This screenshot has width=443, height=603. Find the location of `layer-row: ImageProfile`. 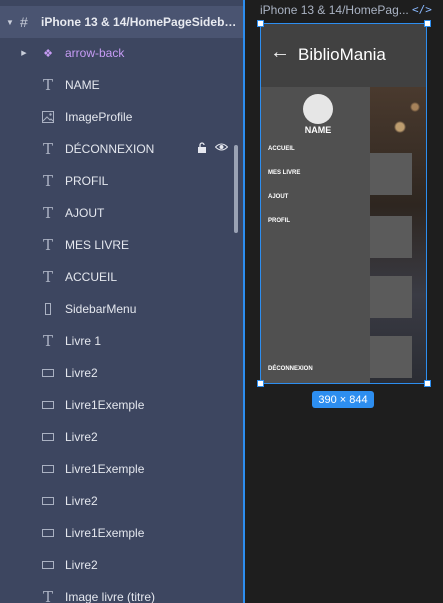

layer-row: ImageProfile is located at coordinates (121, 117).